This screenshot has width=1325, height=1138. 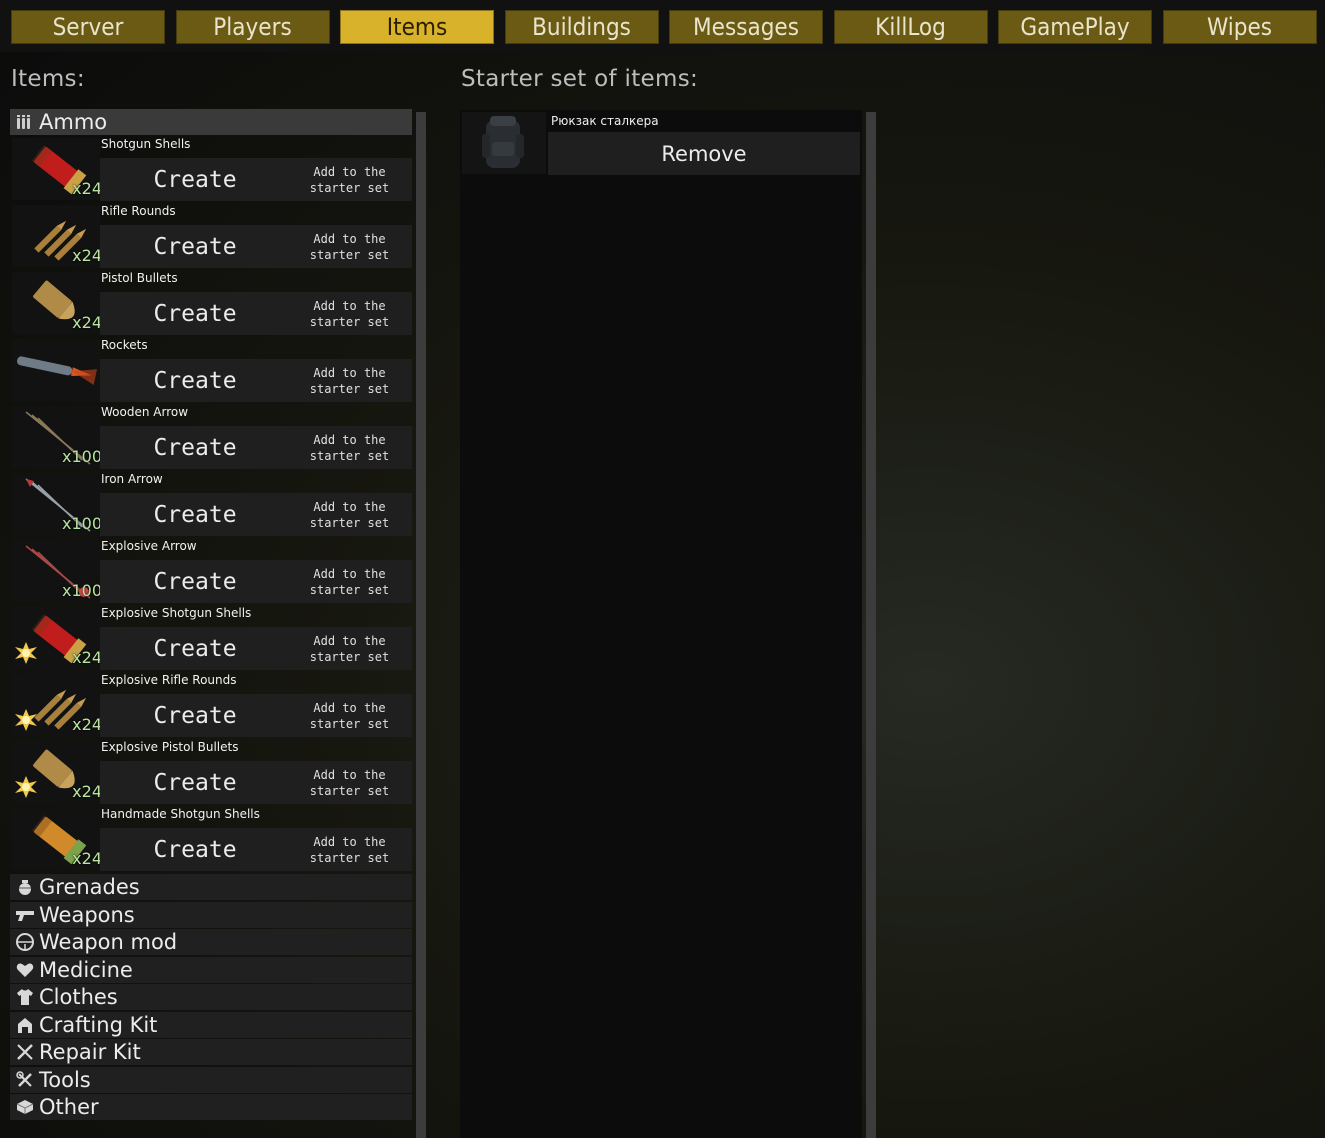 I want to click on category-label: Weapon mod, so click(x=108, y=942).